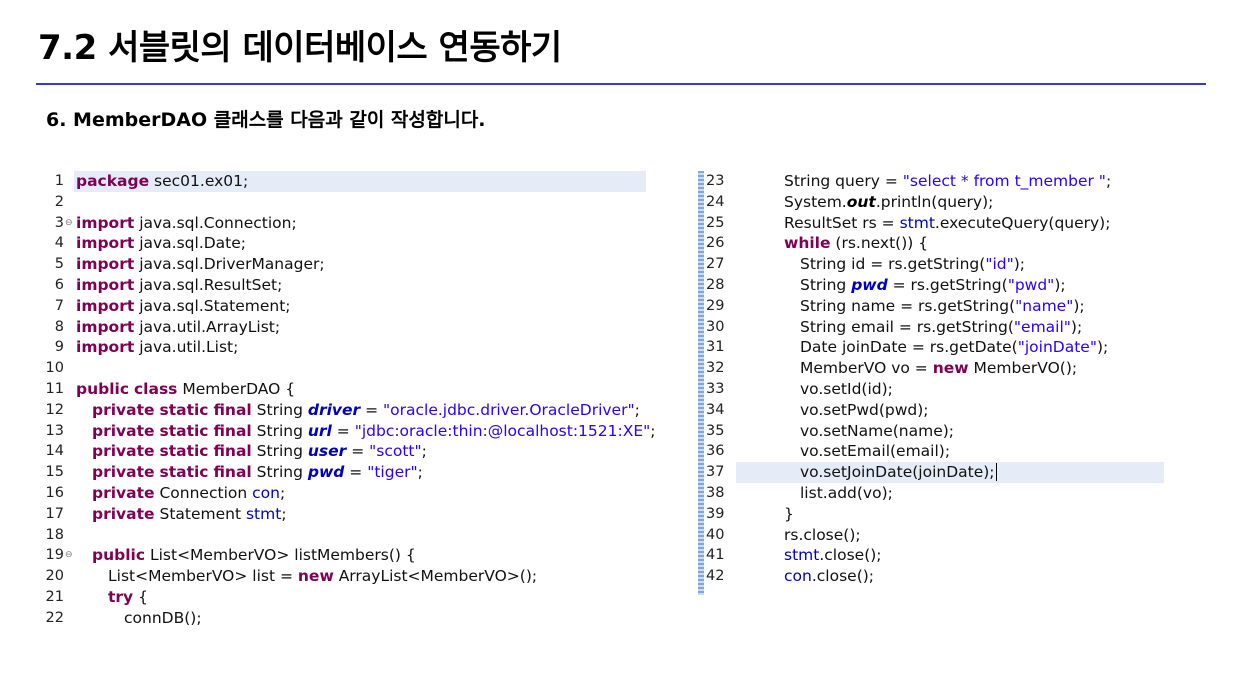 The width and height of the screenshot is (1241, 677). I want to click on code-text: stmt.close();, so click(833, 555).